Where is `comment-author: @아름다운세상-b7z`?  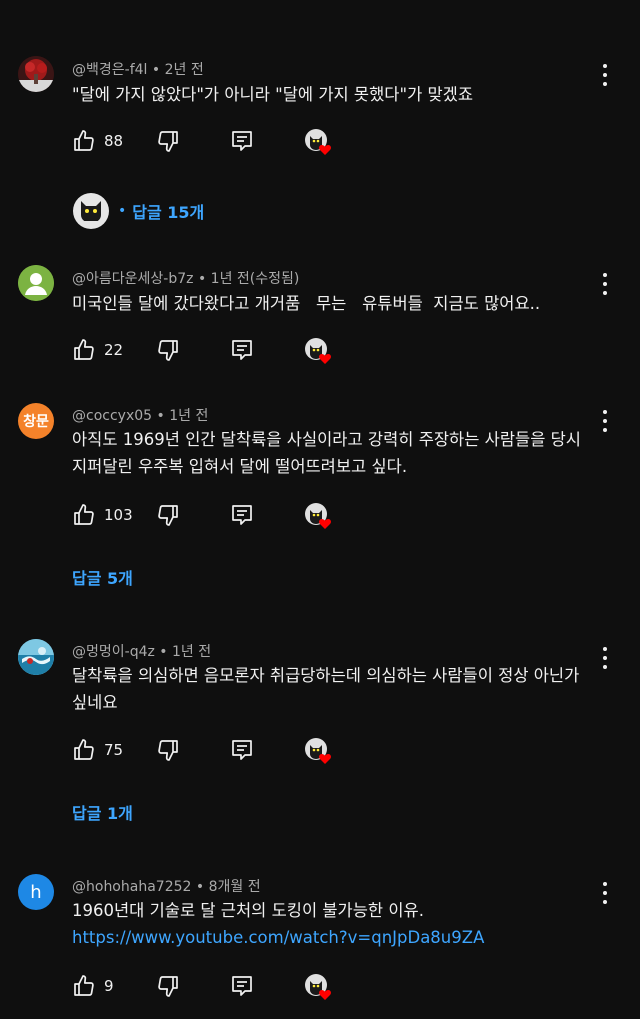
comment-author: @아름다운세상-b7z is located at coordinates (132, 279).